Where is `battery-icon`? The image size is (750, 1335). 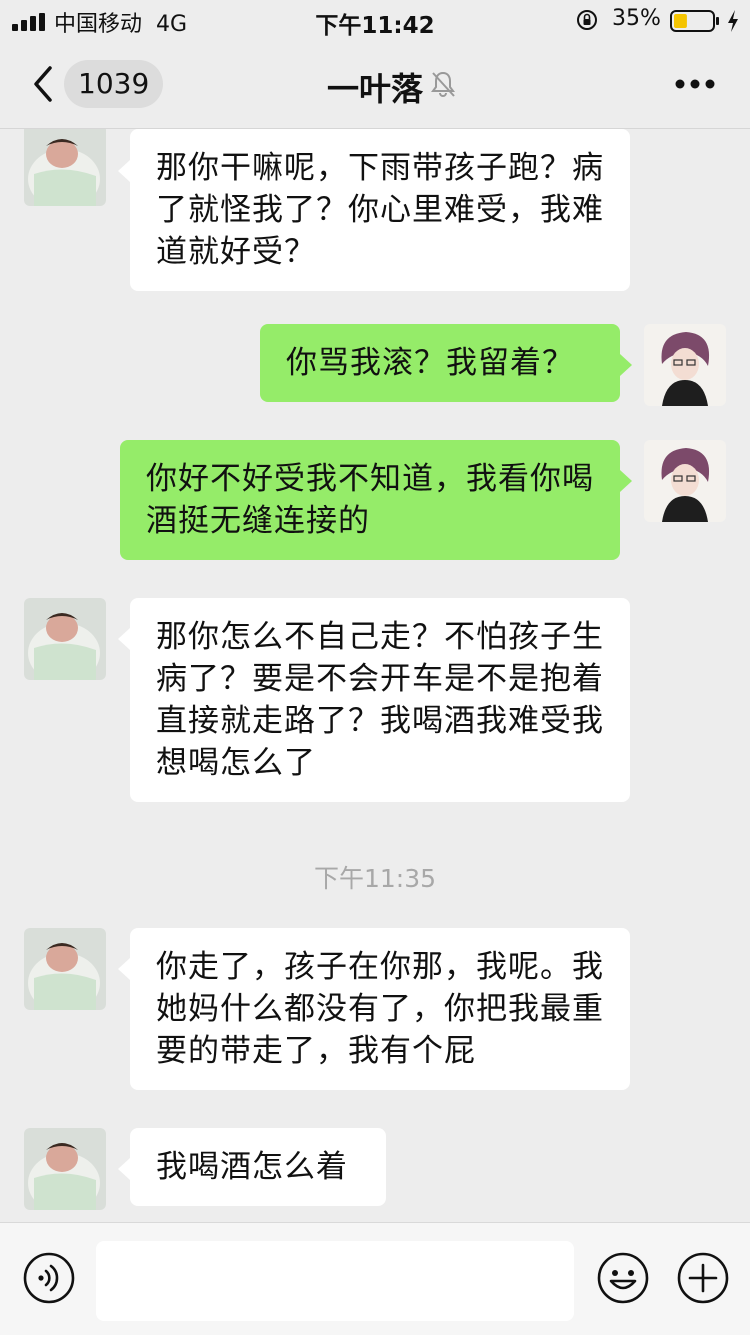 battery-icon is located at coordinates (694, 21).